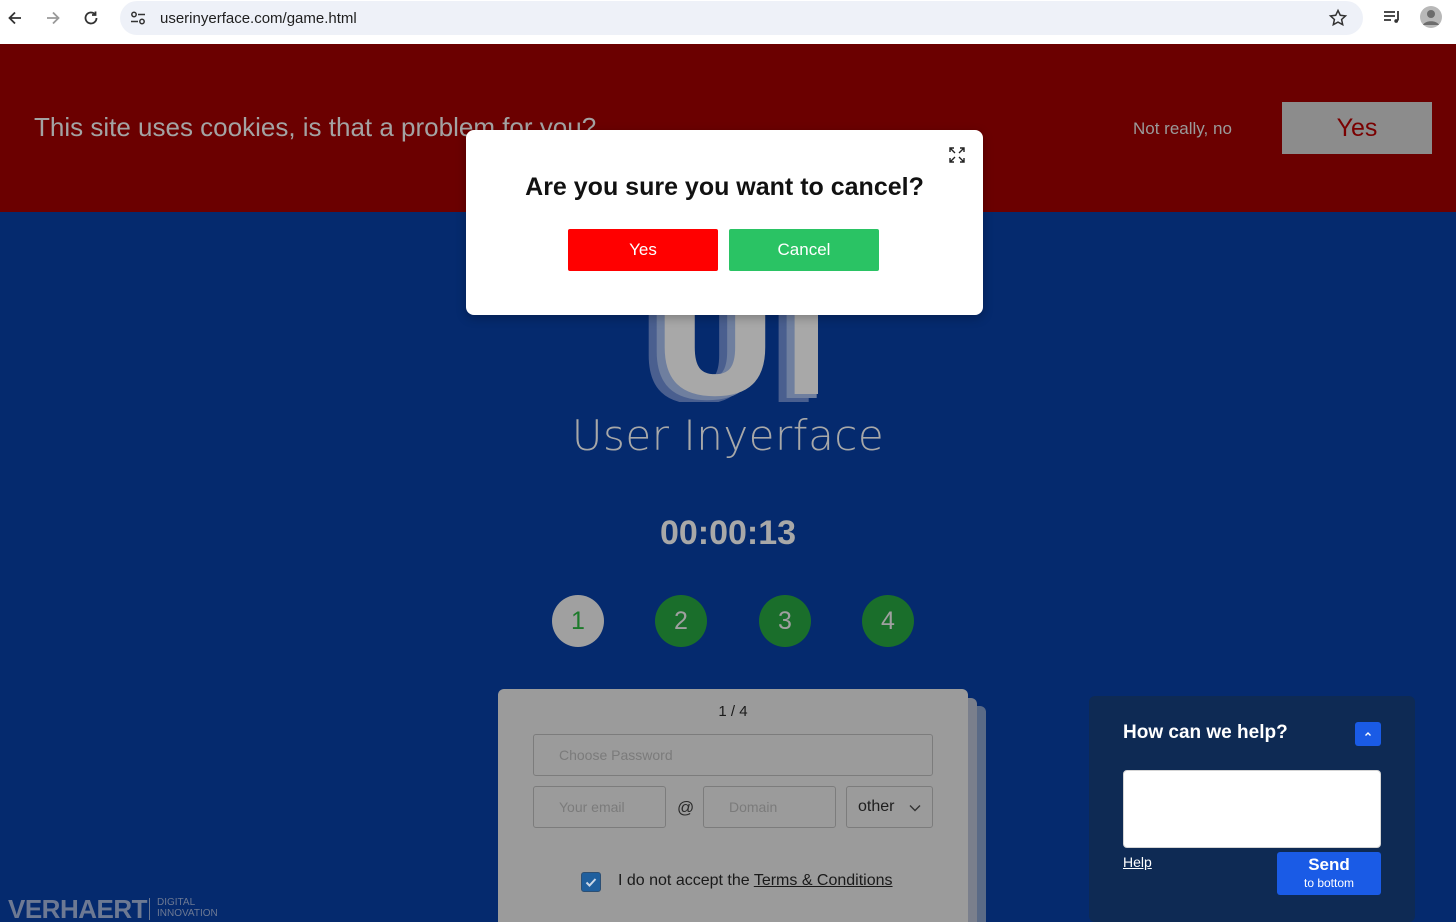  Describe the element at coordinates (599, 807) in the screenshot. I see `email-input: Your email` at that location.